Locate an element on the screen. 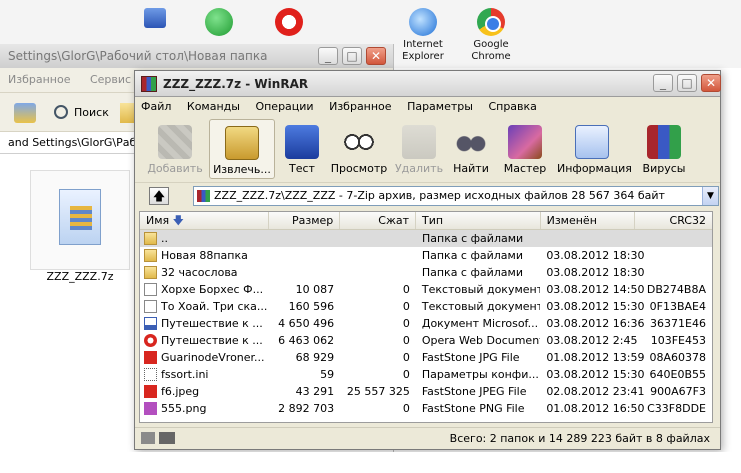 The height and width of the screenshot is (473, 741). back-icon is located at coordinates (25, 113).